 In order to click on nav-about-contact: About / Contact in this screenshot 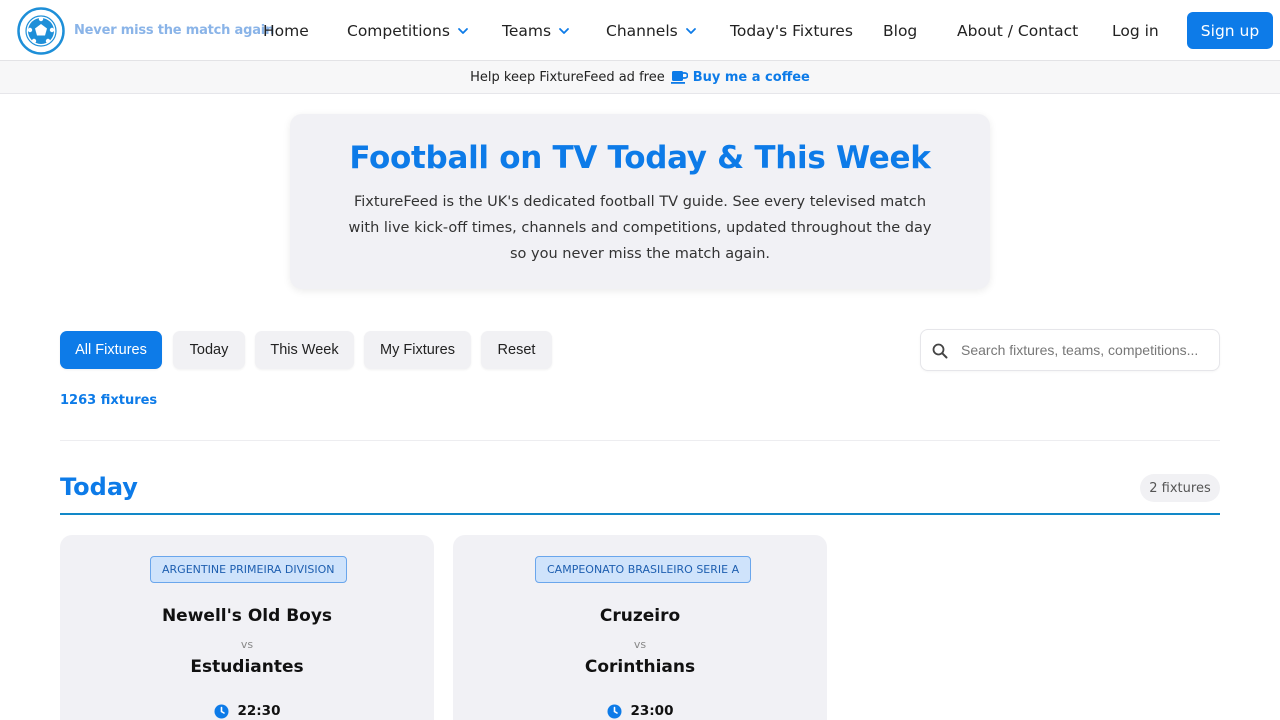, I will do `click(1017, 30)`.